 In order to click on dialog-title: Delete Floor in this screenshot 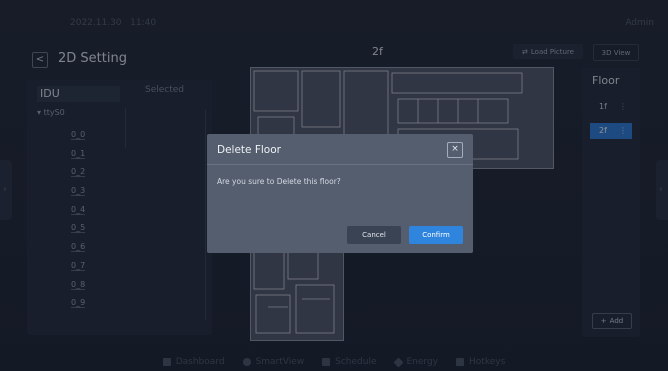, I will do `click(249, 150)`.